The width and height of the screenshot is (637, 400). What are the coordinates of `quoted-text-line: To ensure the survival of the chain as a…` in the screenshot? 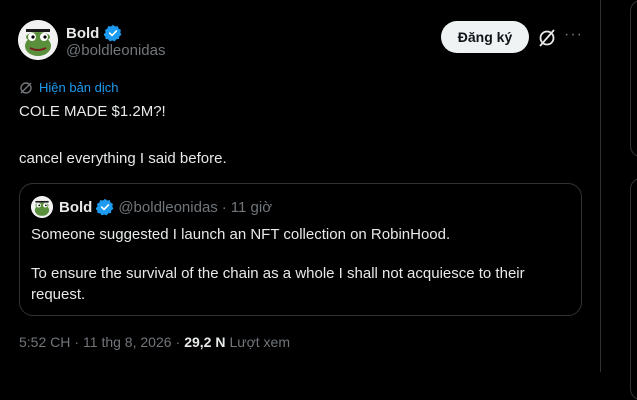 It's located at (278, 273).